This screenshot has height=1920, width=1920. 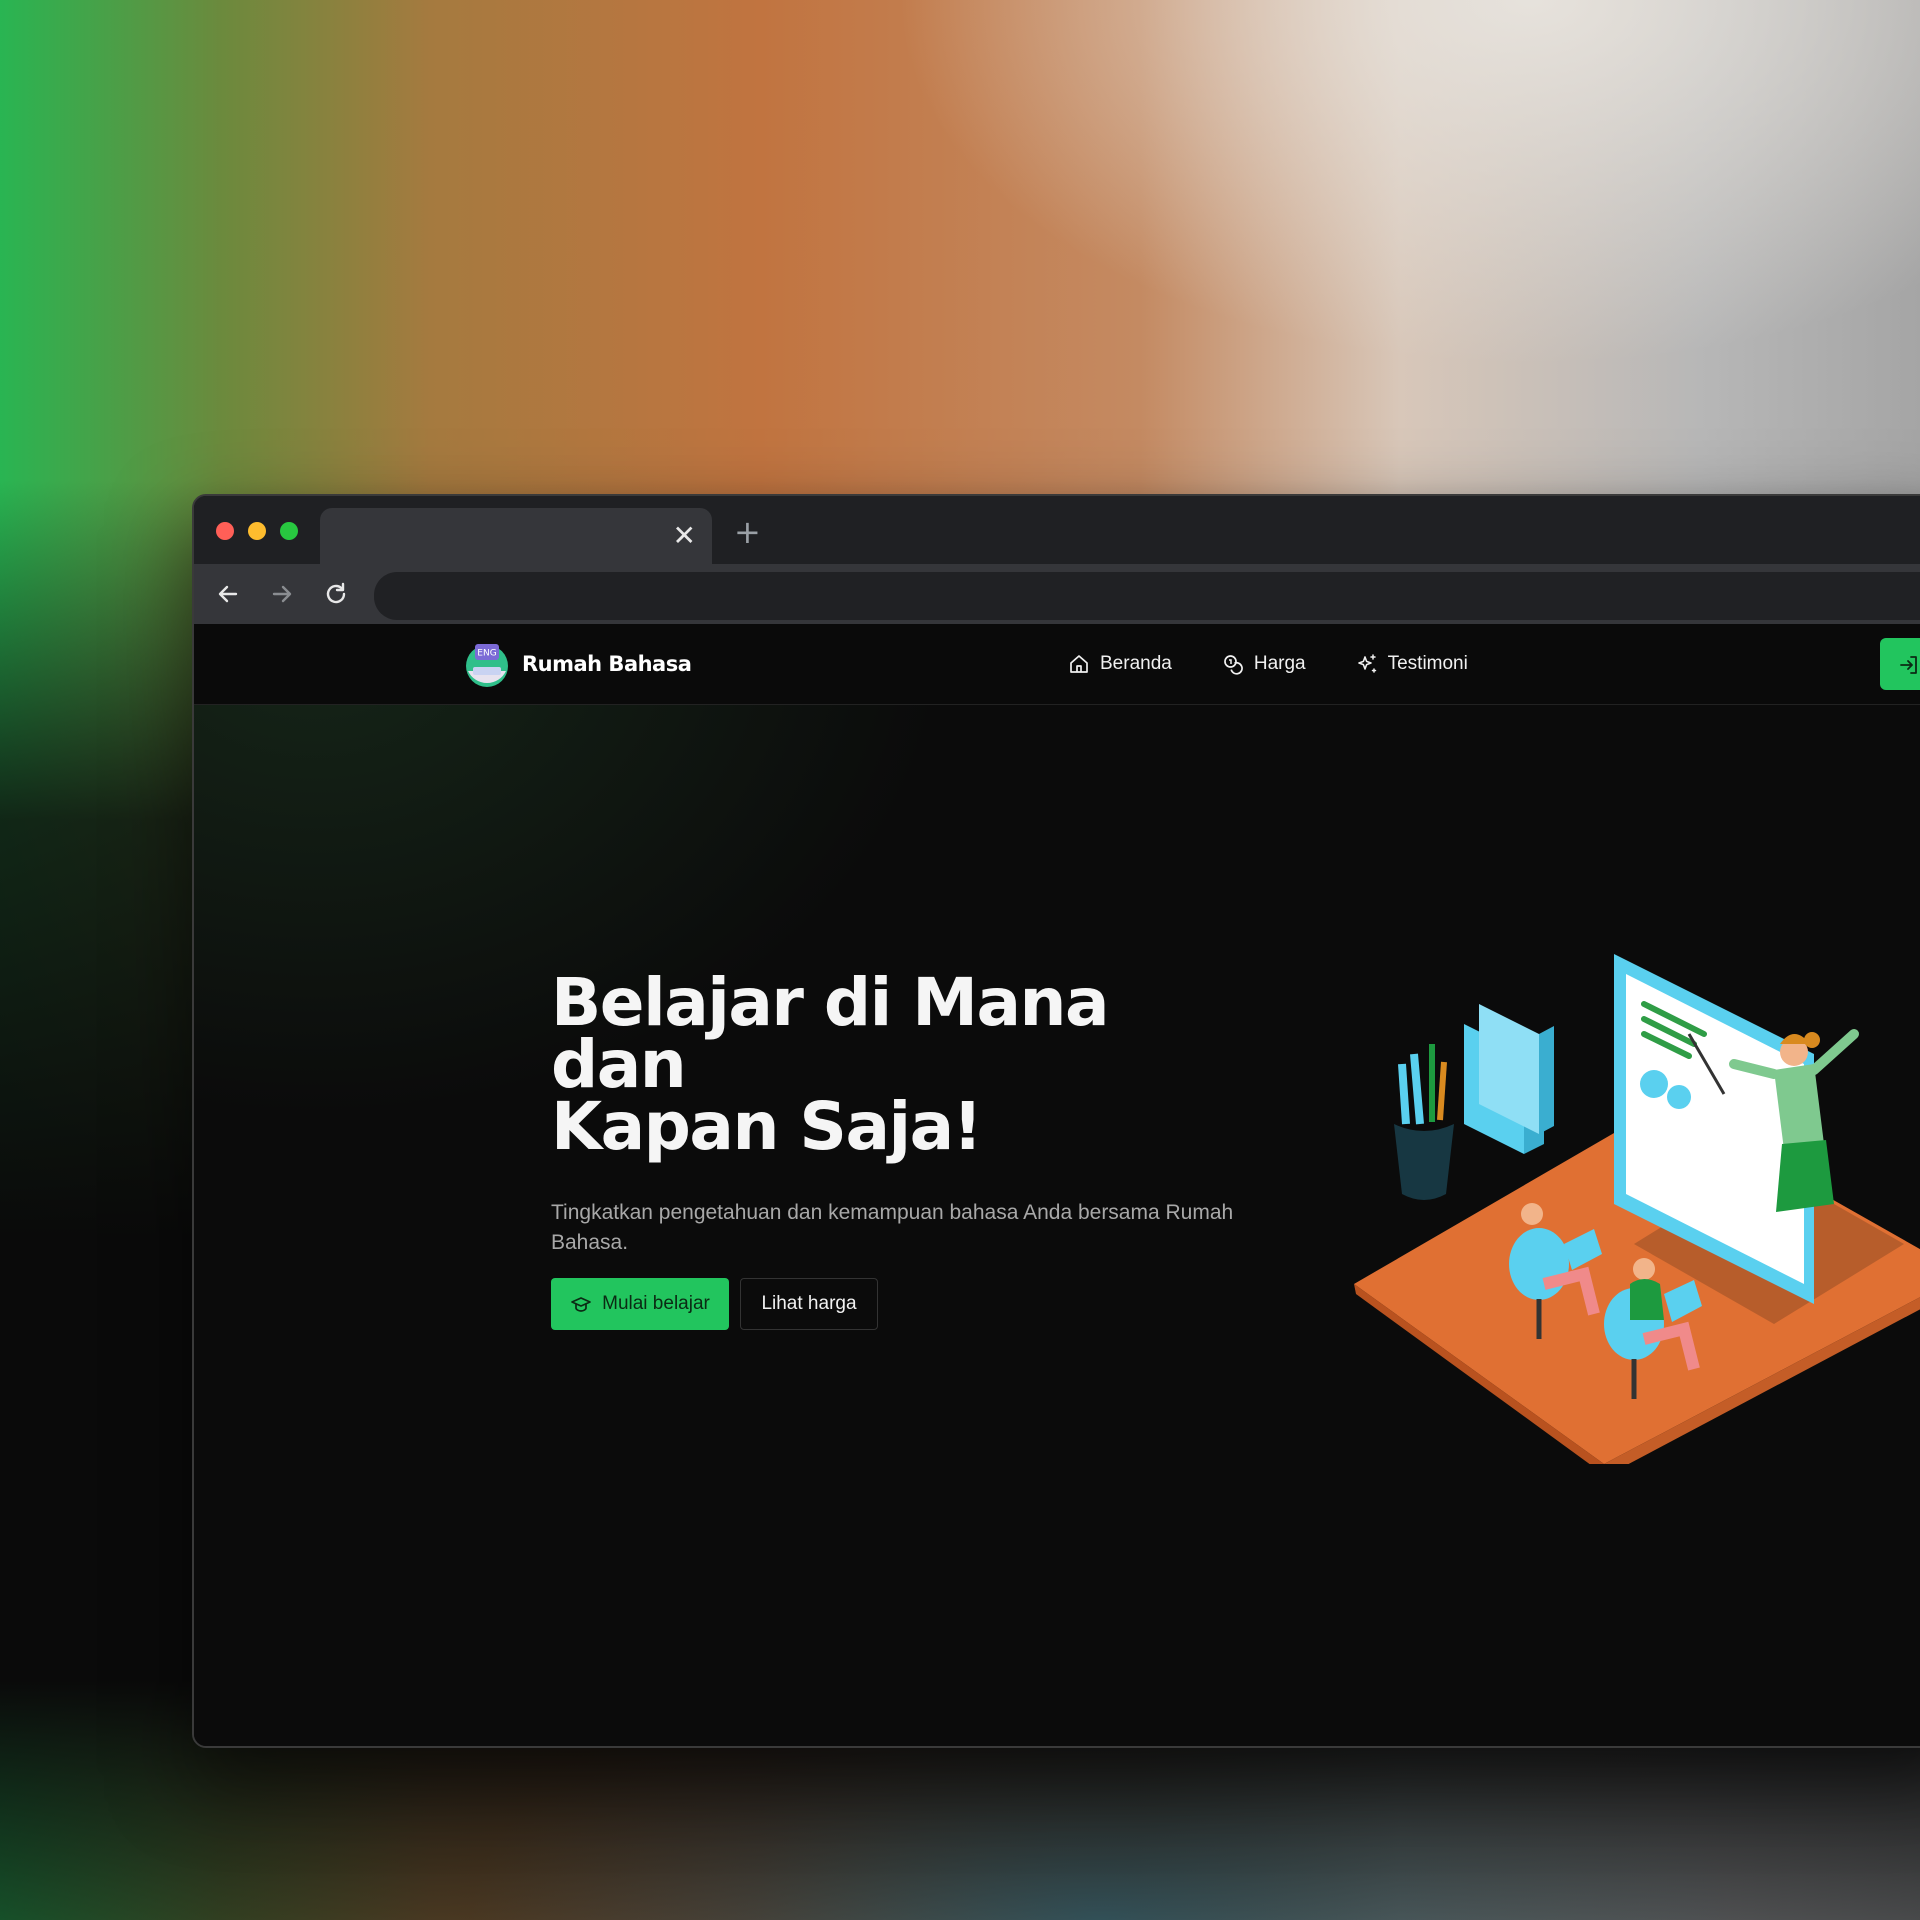 I want to click on login-icon, so click(x=1908, y=665).